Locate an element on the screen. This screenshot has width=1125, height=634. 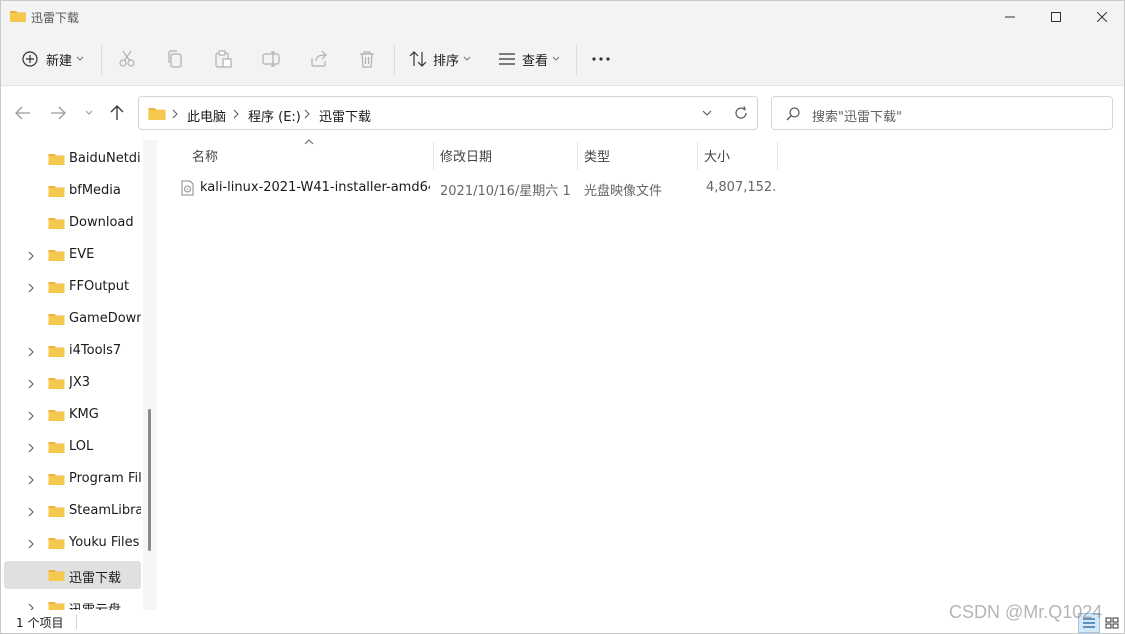
sort-icon is located at coordinates (418, 59).